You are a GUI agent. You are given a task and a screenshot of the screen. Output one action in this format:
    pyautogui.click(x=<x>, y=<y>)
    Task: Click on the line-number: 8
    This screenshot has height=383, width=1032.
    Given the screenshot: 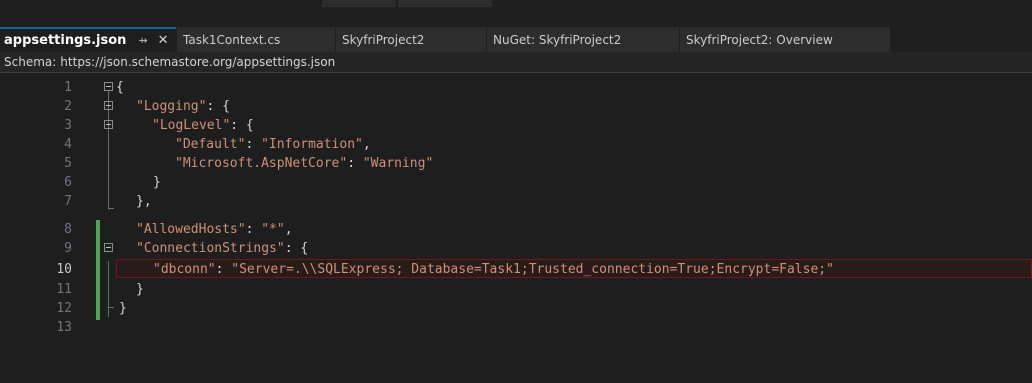 What is the action you would take?
    pyautogui.click(x=68, y=229)
    